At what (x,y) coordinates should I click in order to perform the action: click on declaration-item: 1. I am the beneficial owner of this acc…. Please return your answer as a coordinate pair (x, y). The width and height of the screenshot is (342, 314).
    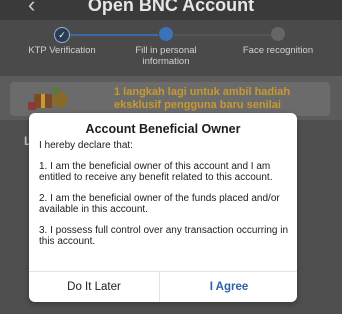
    Looking at the image, I should click on (156, 172).